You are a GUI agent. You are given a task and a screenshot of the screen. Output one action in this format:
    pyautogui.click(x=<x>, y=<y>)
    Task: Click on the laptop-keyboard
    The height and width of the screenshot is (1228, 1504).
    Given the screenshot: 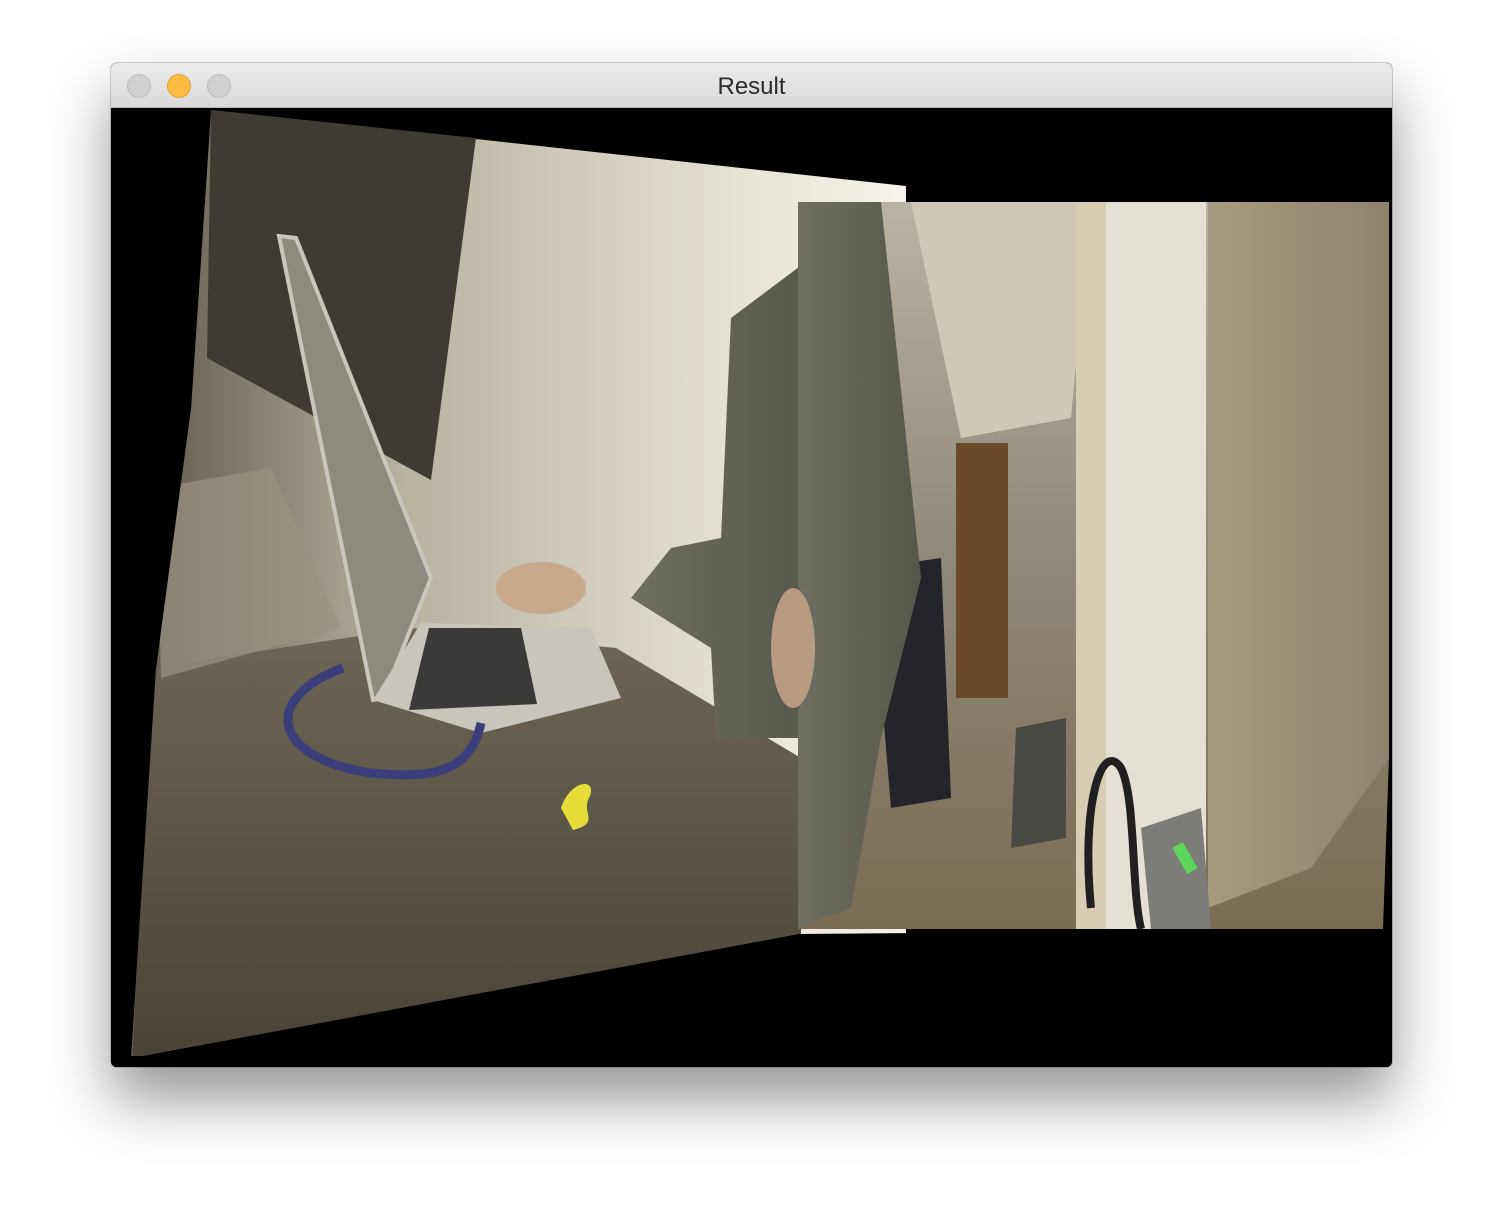 What is the action you would take?
    pyautogui.click(x=473, y=669)
    